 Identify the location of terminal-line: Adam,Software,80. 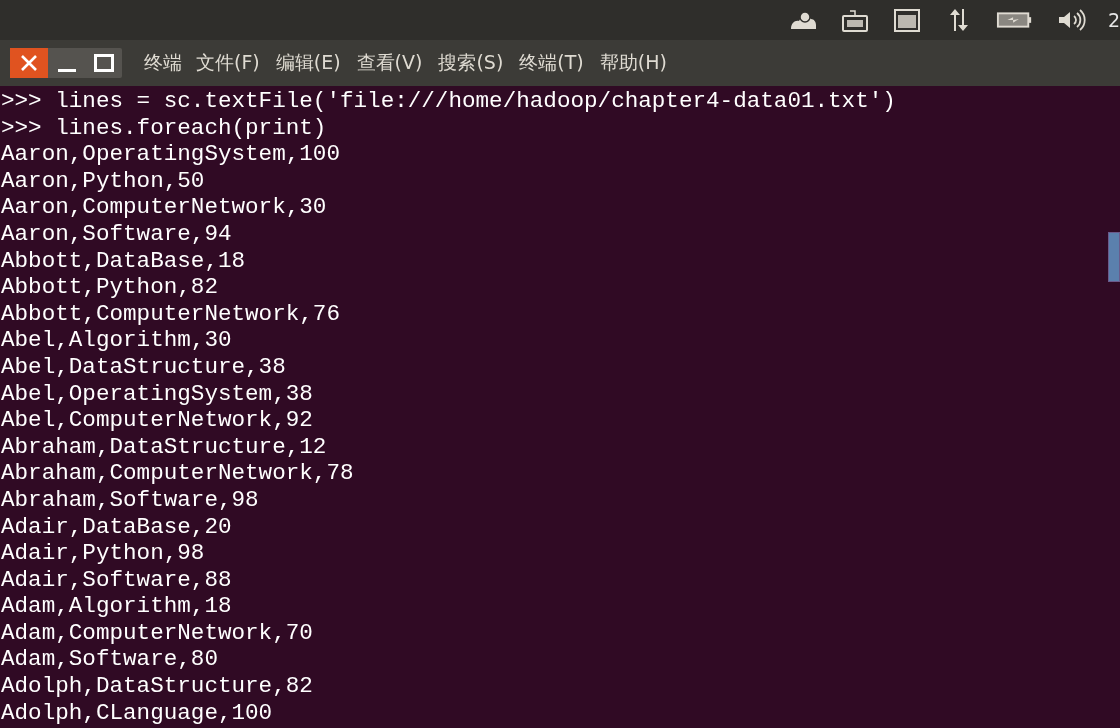
(109, 660).